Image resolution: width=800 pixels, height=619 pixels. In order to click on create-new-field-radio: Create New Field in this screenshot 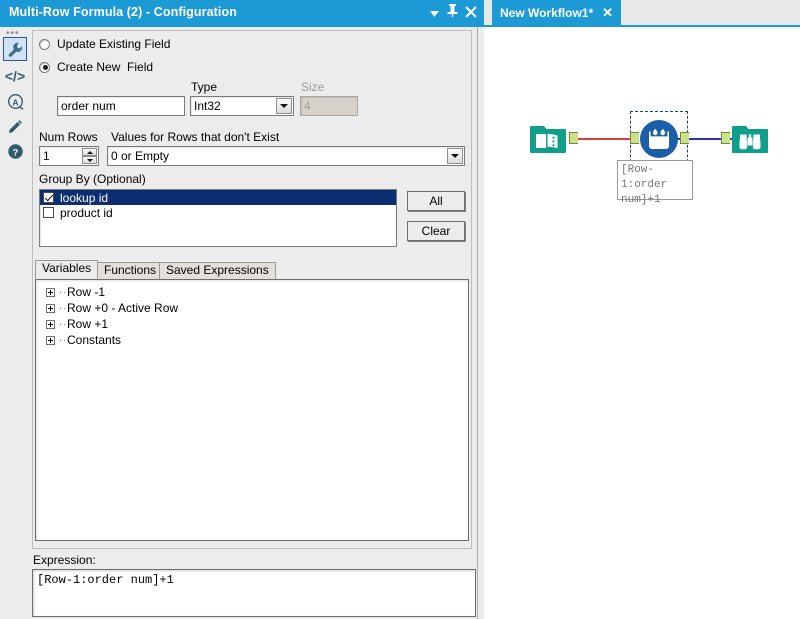, I will do `click(96, 67)`.